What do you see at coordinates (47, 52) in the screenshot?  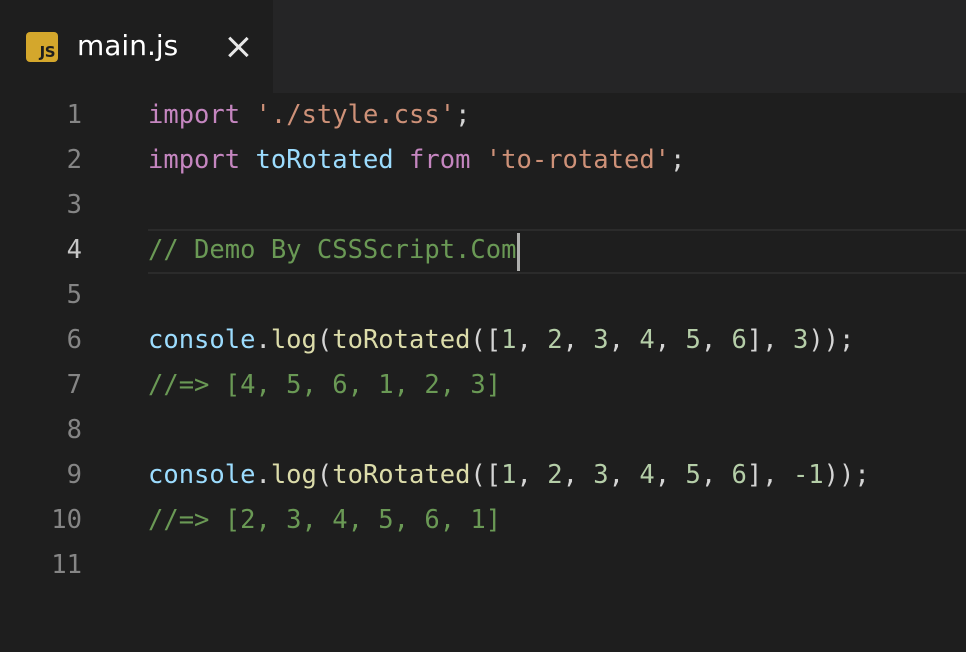 I see `javascript-file-icon-label: JS` at bounding box center [47, 52].